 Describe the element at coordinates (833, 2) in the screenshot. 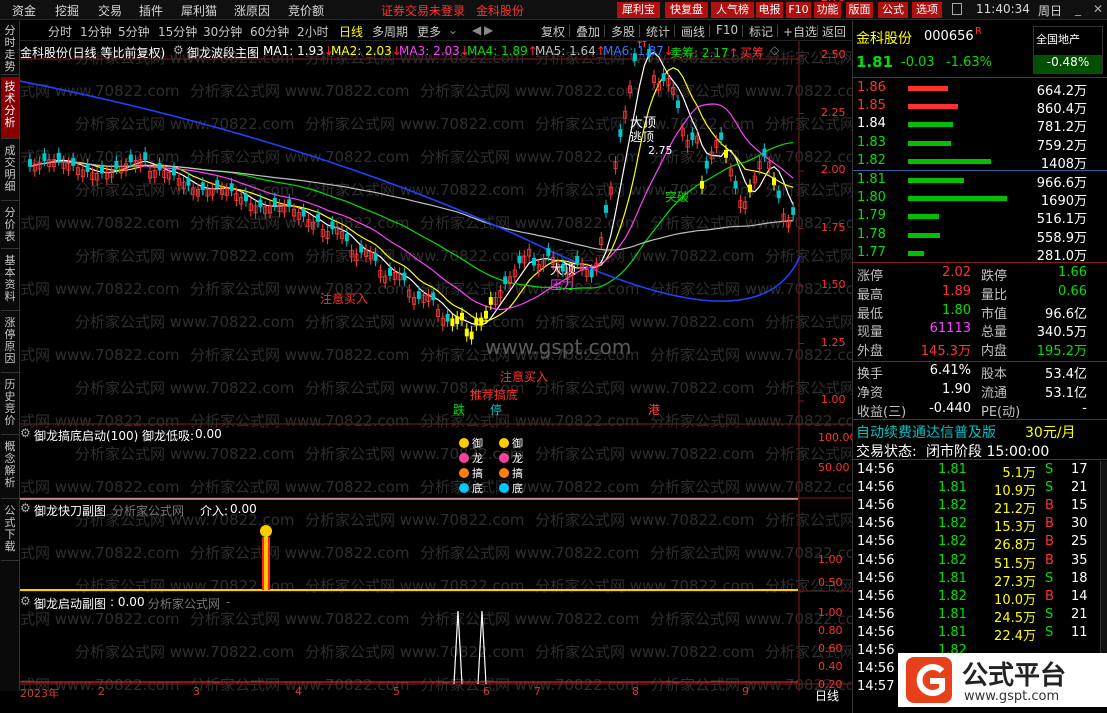

I see `y-tick-label: 2.75` at that location.